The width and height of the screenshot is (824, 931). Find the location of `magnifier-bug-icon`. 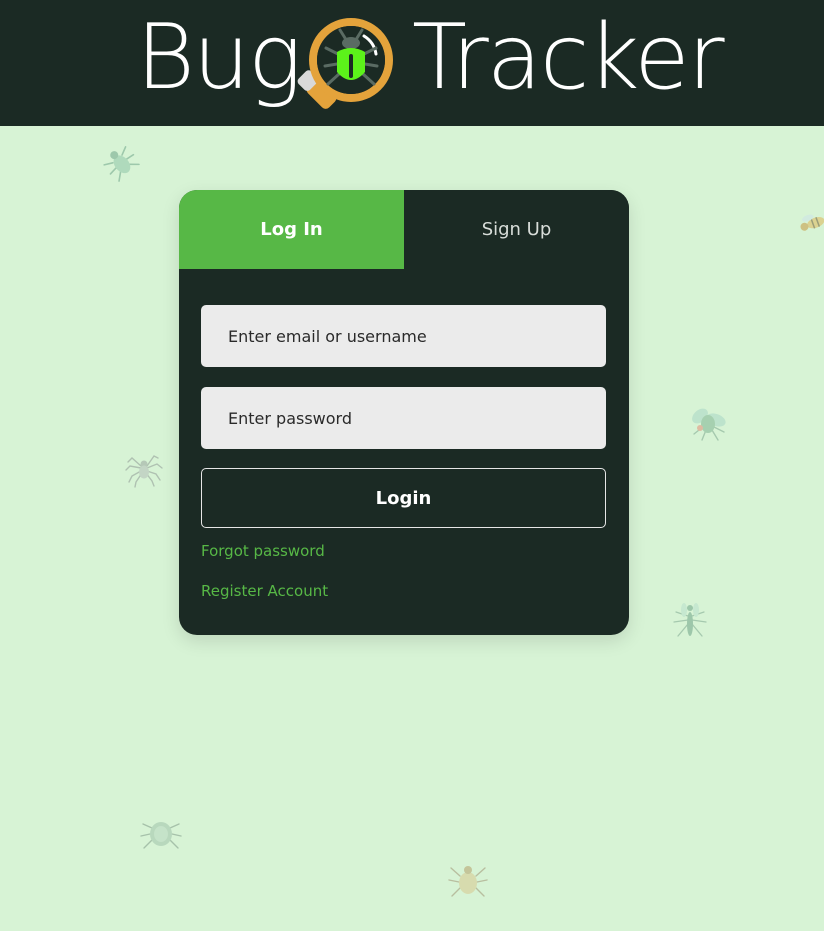

magnifier-bug-icon is located at coordinates (345, 63).